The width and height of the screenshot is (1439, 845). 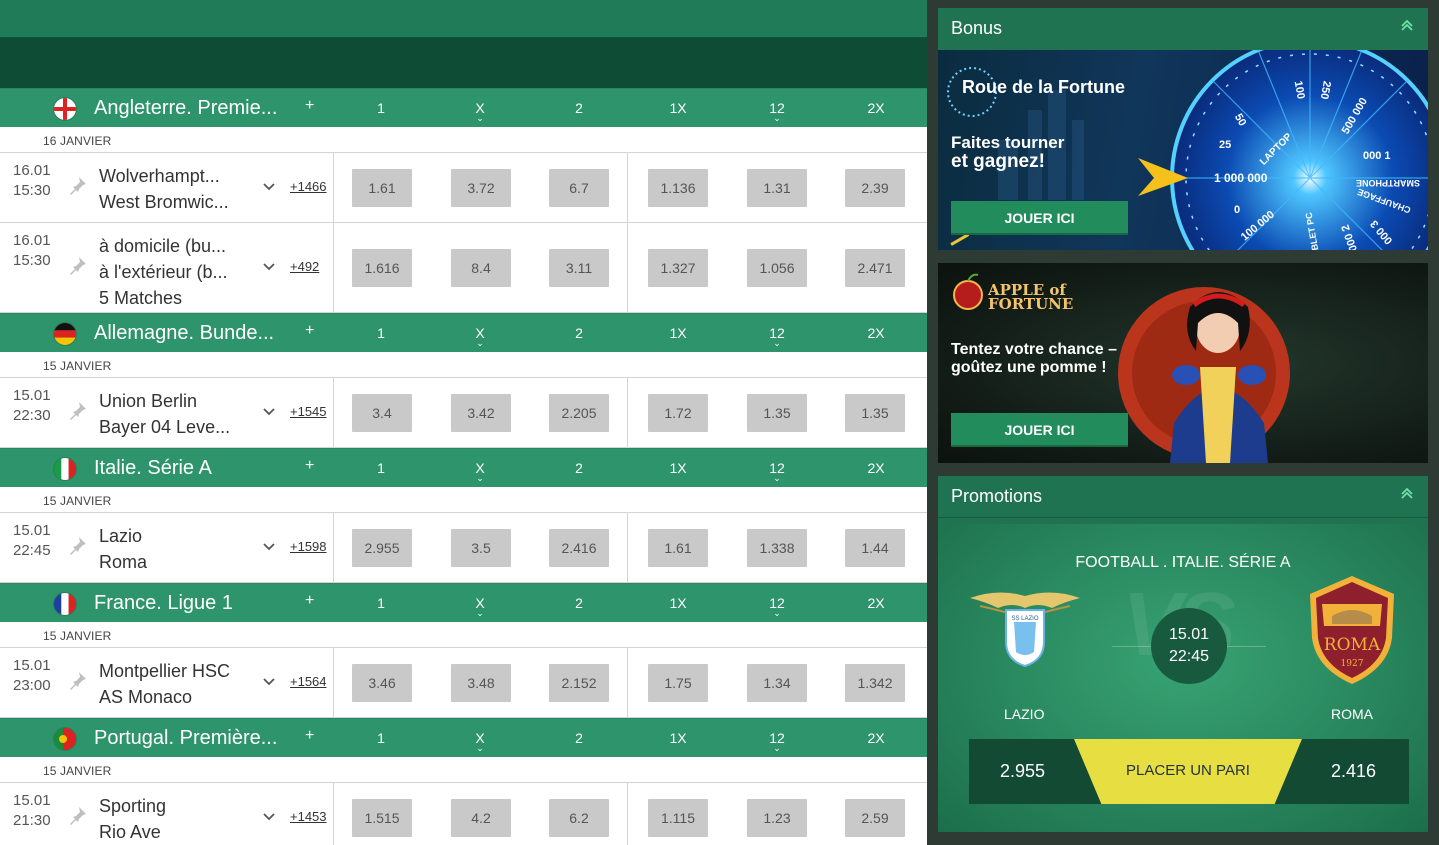 What do you see at coordinates (875, 188) in the screenshot?
I see `odd-button-2x: 2.39` at bounding box center [875, 188].